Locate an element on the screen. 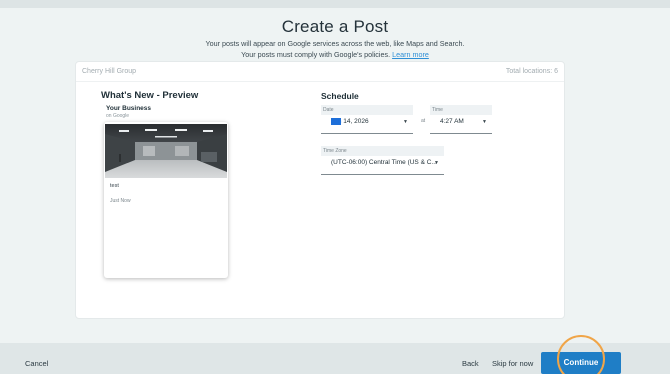 The width and height of the screenshot is (670, 374). post-preview-card: test Just Now is located at coordinates (166, 200).